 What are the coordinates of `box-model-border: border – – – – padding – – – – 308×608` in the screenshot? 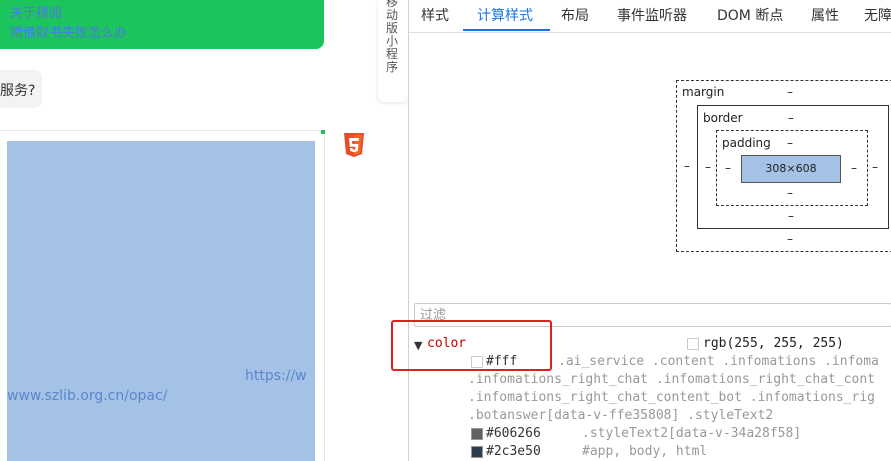 It's located at (793, 167).